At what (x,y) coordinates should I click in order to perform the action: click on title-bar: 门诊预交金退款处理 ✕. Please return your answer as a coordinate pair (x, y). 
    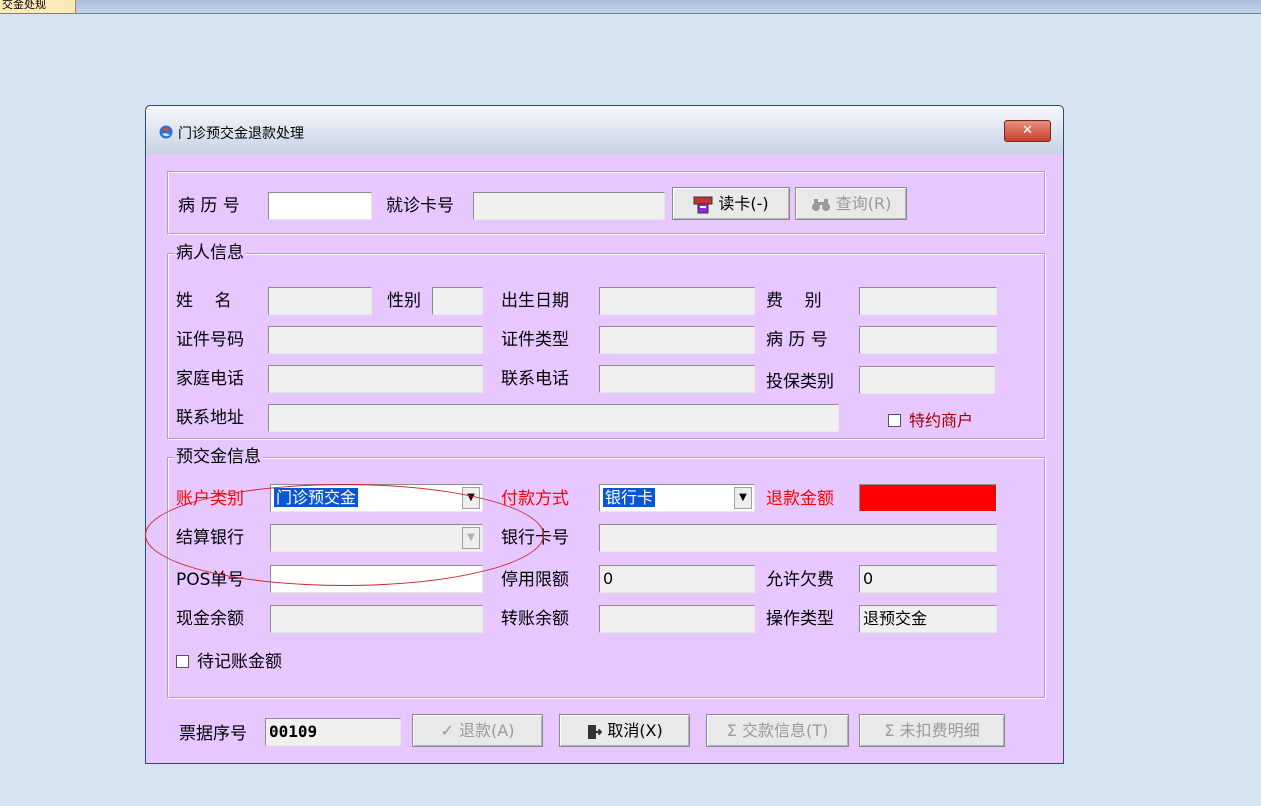
    Looking at the image, I should click on (604, 130).